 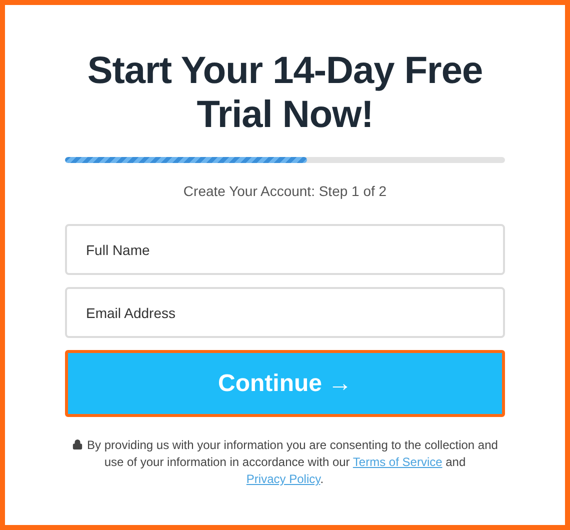 What do you see at coordinates (397, 462) in the screenshot?
I see `terms-link: Terms of Service` at bounding box center [397, 462].